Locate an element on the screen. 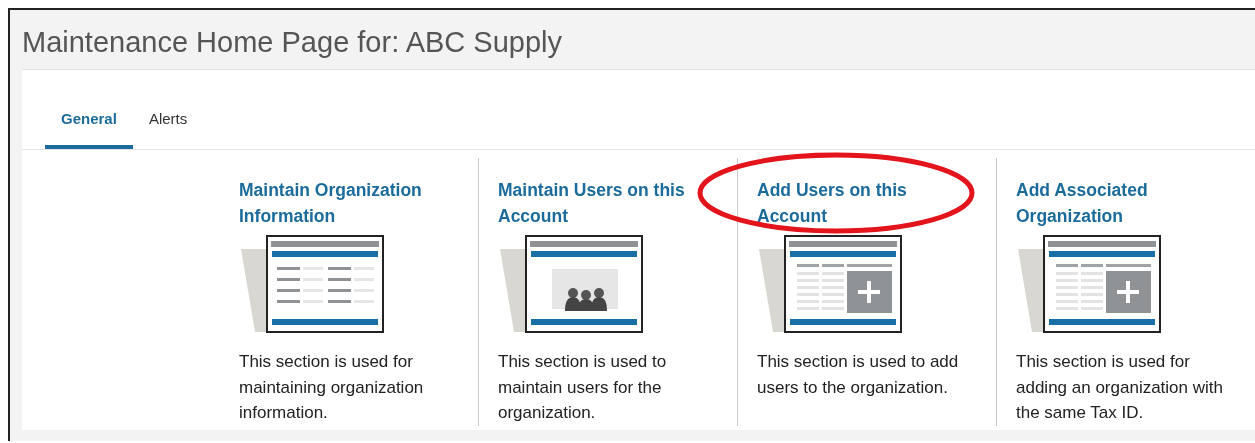 The image size is (1255, 443). card-description: This section is used for maintaining organization information. is located at coordinates (332, 387).